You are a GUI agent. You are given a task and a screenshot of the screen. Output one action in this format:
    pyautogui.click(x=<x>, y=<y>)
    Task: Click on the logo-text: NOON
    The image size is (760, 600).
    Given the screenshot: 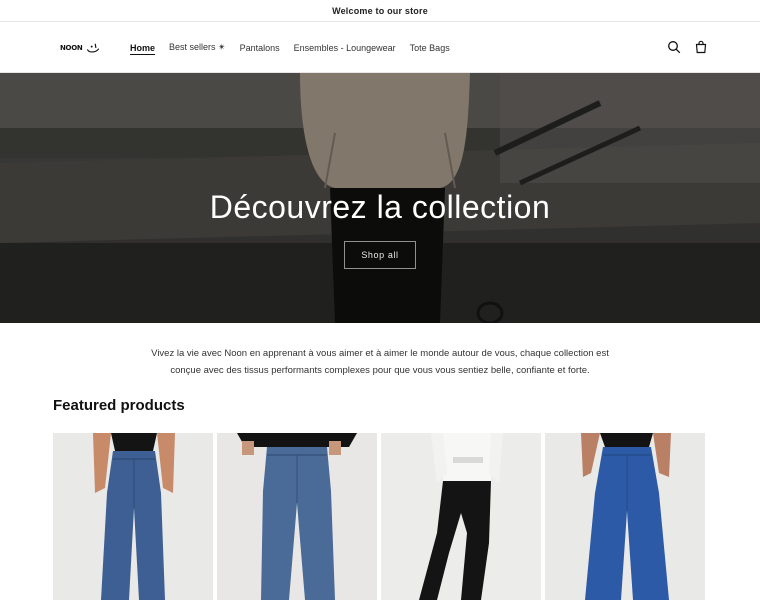 What is the action you would take?
    pyautogui.click(x=71, y=48)
    